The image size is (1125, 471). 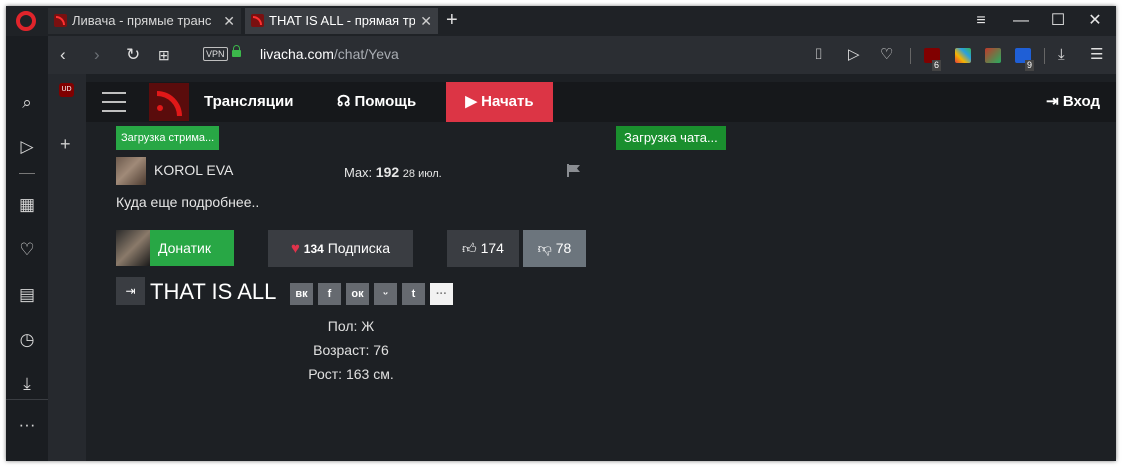 What do you see at coordinates (164, 55) in the screenshot?
I see `speed-dial-icon: ⊞` at bounding box center [164, 55].